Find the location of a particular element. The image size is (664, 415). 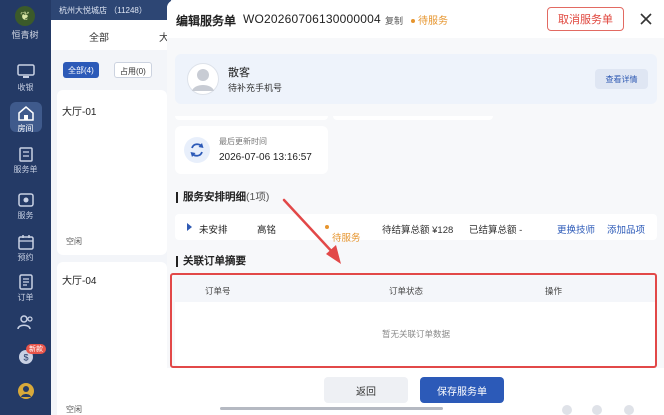

service-count: (1项) is located at coordinates (258, 197).